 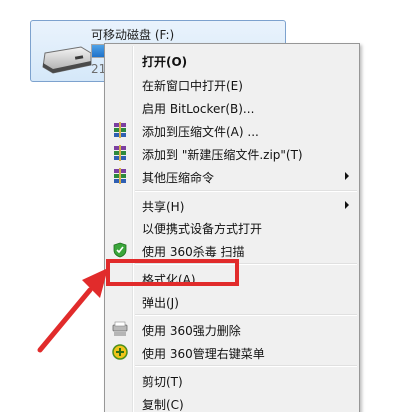 What do you see at coordinates (192, 86) in the screenshot?
I see `menu-item-label: 在新窗口中打开(E)` at bounding box center [192, 86].